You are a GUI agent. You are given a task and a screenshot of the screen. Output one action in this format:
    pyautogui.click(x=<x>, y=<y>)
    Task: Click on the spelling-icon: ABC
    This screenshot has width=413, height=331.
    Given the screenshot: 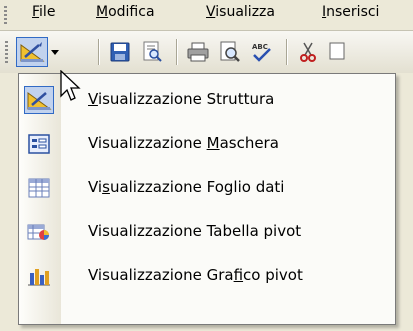 What is the action you would take?
    pyautogui.click(x=261, y=52)
    